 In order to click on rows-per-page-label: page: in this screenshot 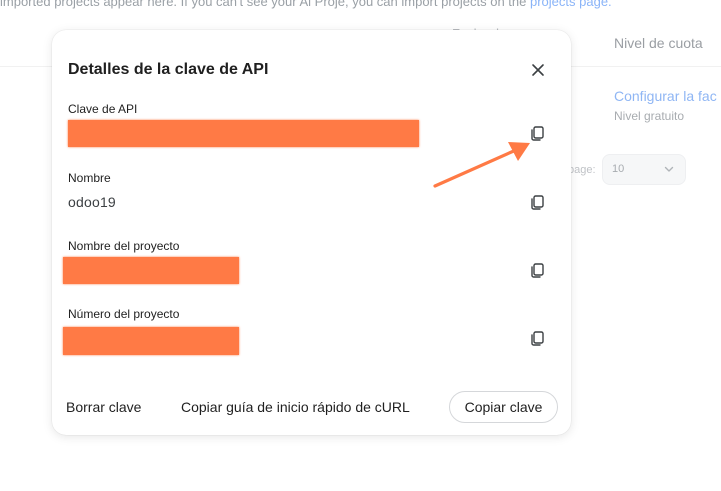, I will do `click(582, 170)`.